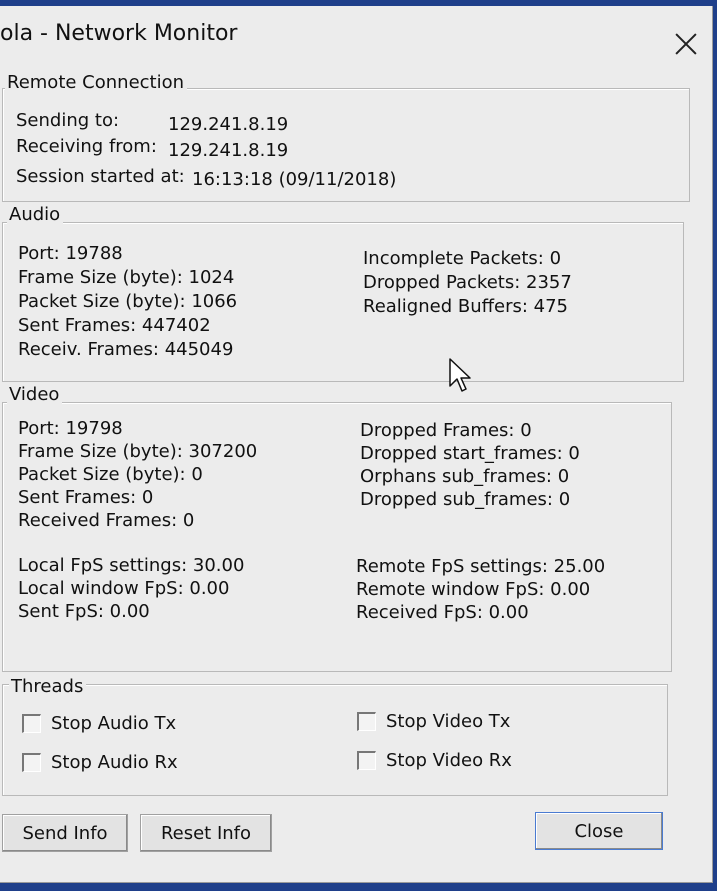 Image resolution: width=717 pixels, height=891 pixels. I want to click on video-sent-frames: Sent Frames: 0, so click(86, 497).